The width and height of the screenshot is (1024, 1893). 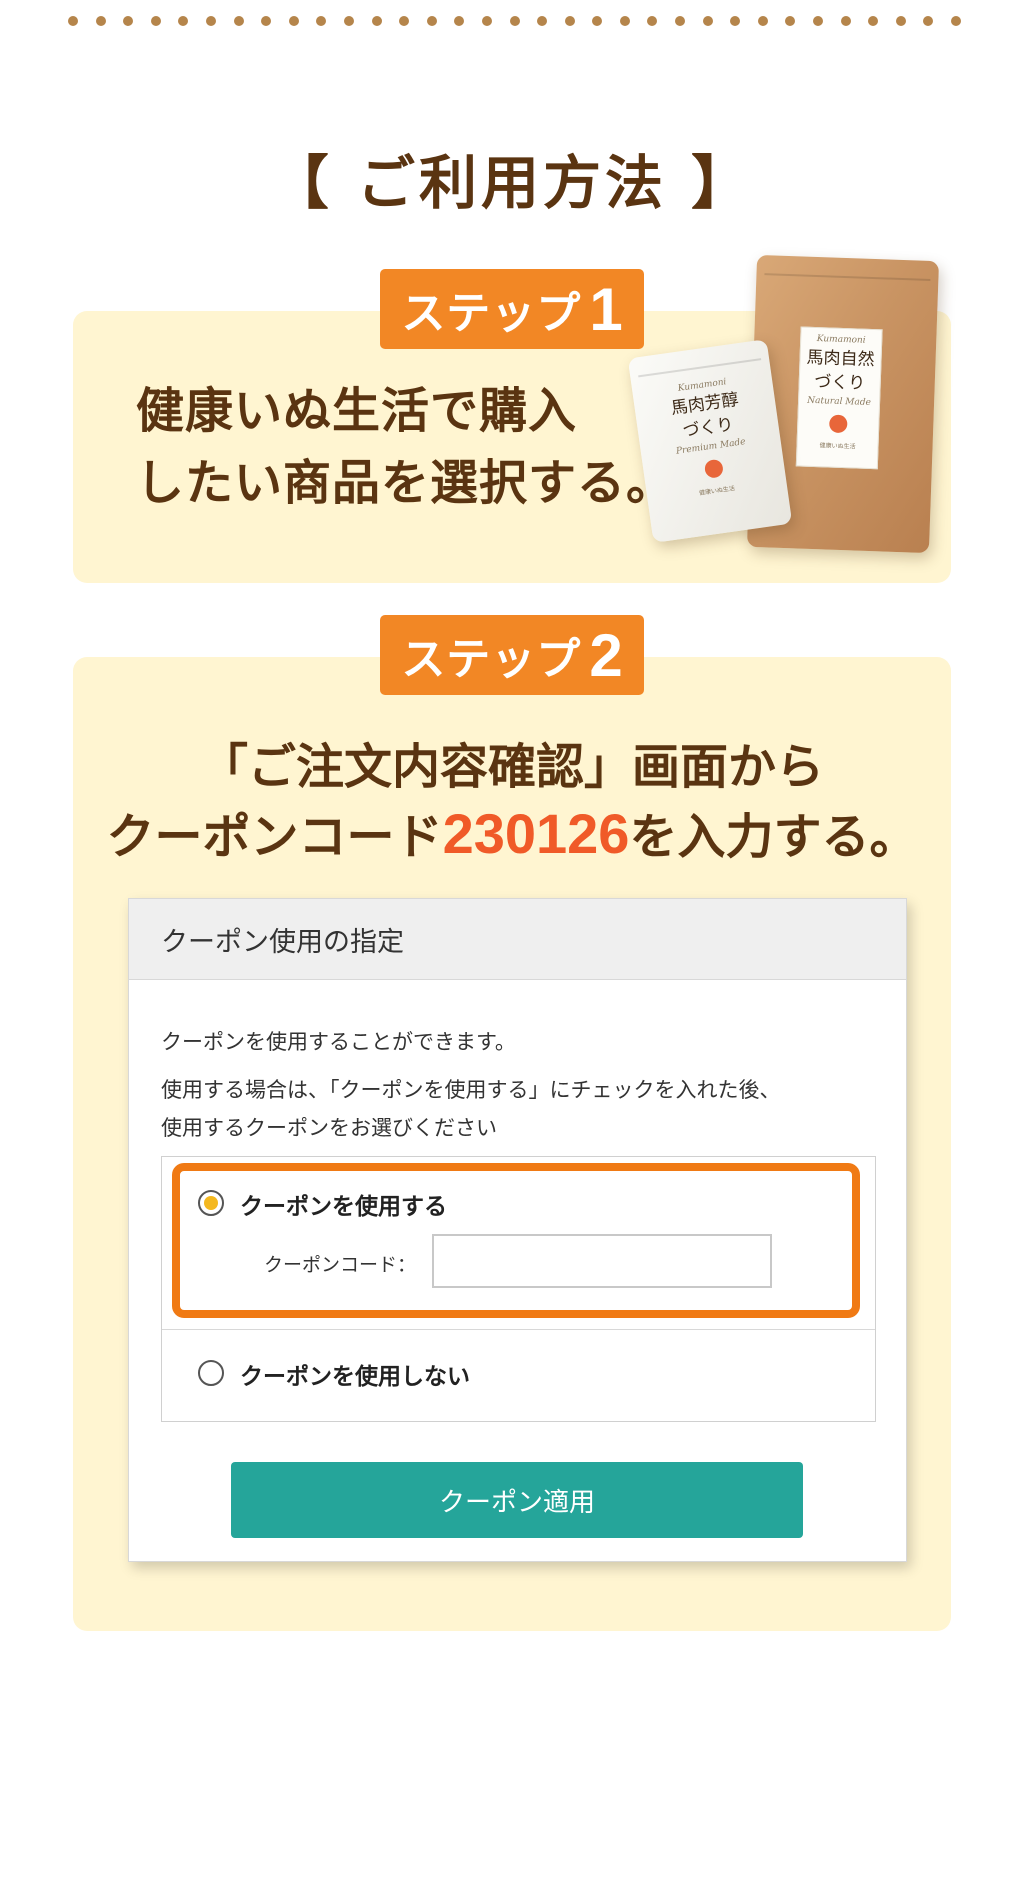 I want to click on pack-zip, so click(x=847, y=277).